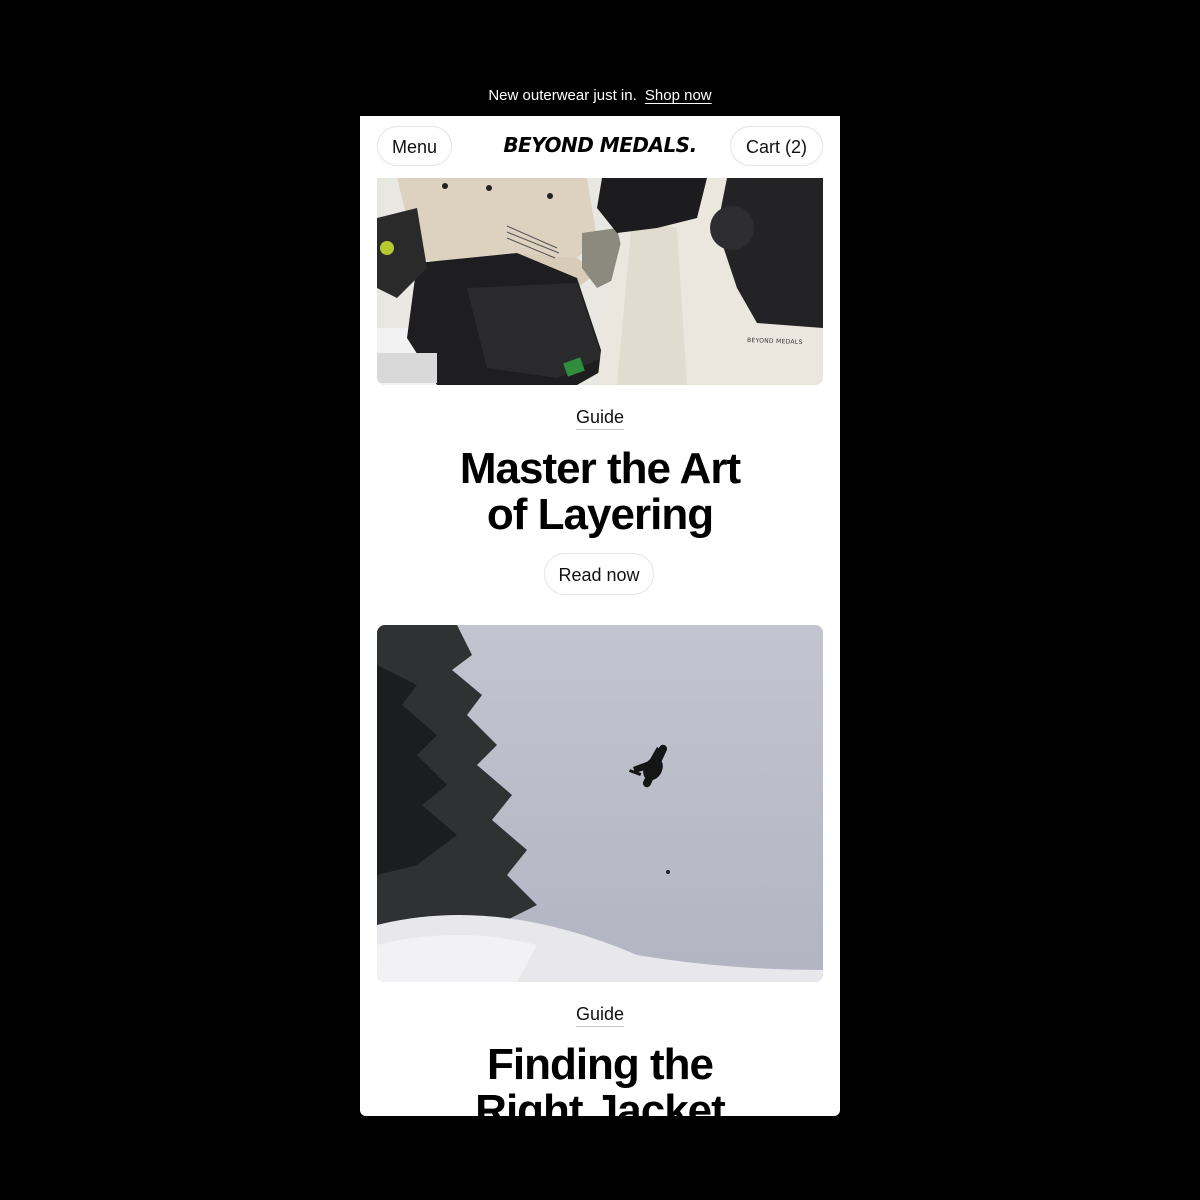 This screenshot has width=1200, height=1200. What do you see at coordinates (600, 492) in the screenshot?
I see `article-title: Master the Art of Layering` at bounding box center [600, 492].